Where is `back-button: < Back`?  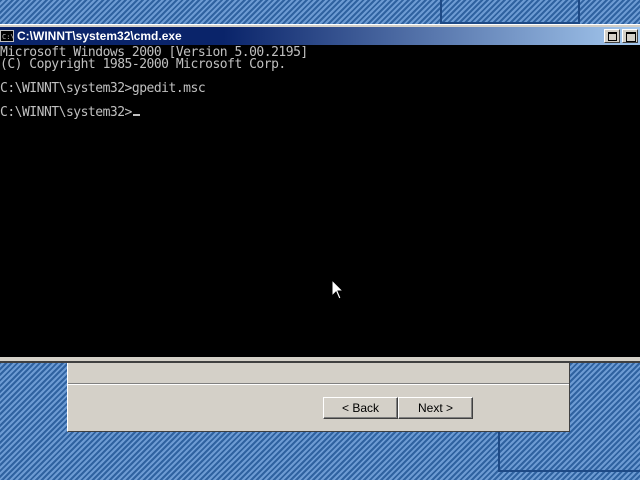
back-button: < Back is located at coordinates (360, 408).